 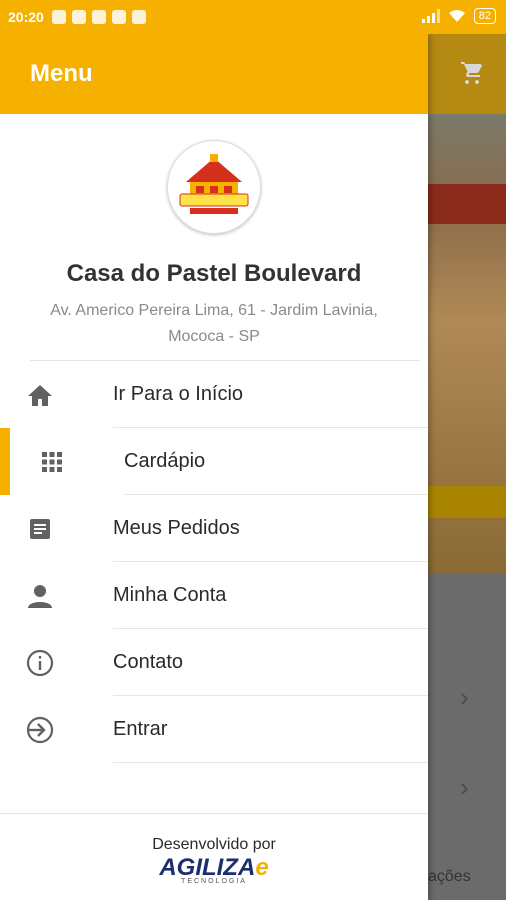 What do you see at coordinates (214, 729) in the screenshot?
I see `menu-item-entrar: Entrar` at bounding box center [214, 729].